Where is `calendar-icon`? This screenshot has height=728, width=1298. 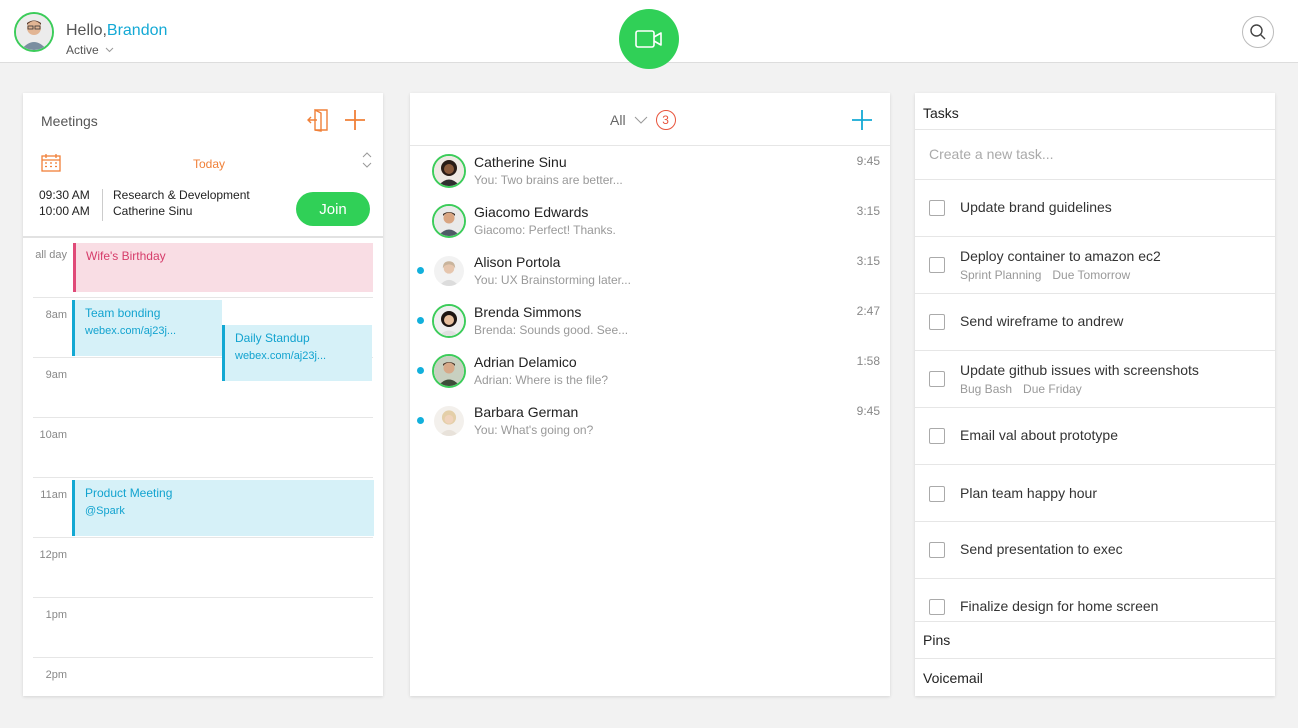
calendar-icon is located at coordinates (51, 165).